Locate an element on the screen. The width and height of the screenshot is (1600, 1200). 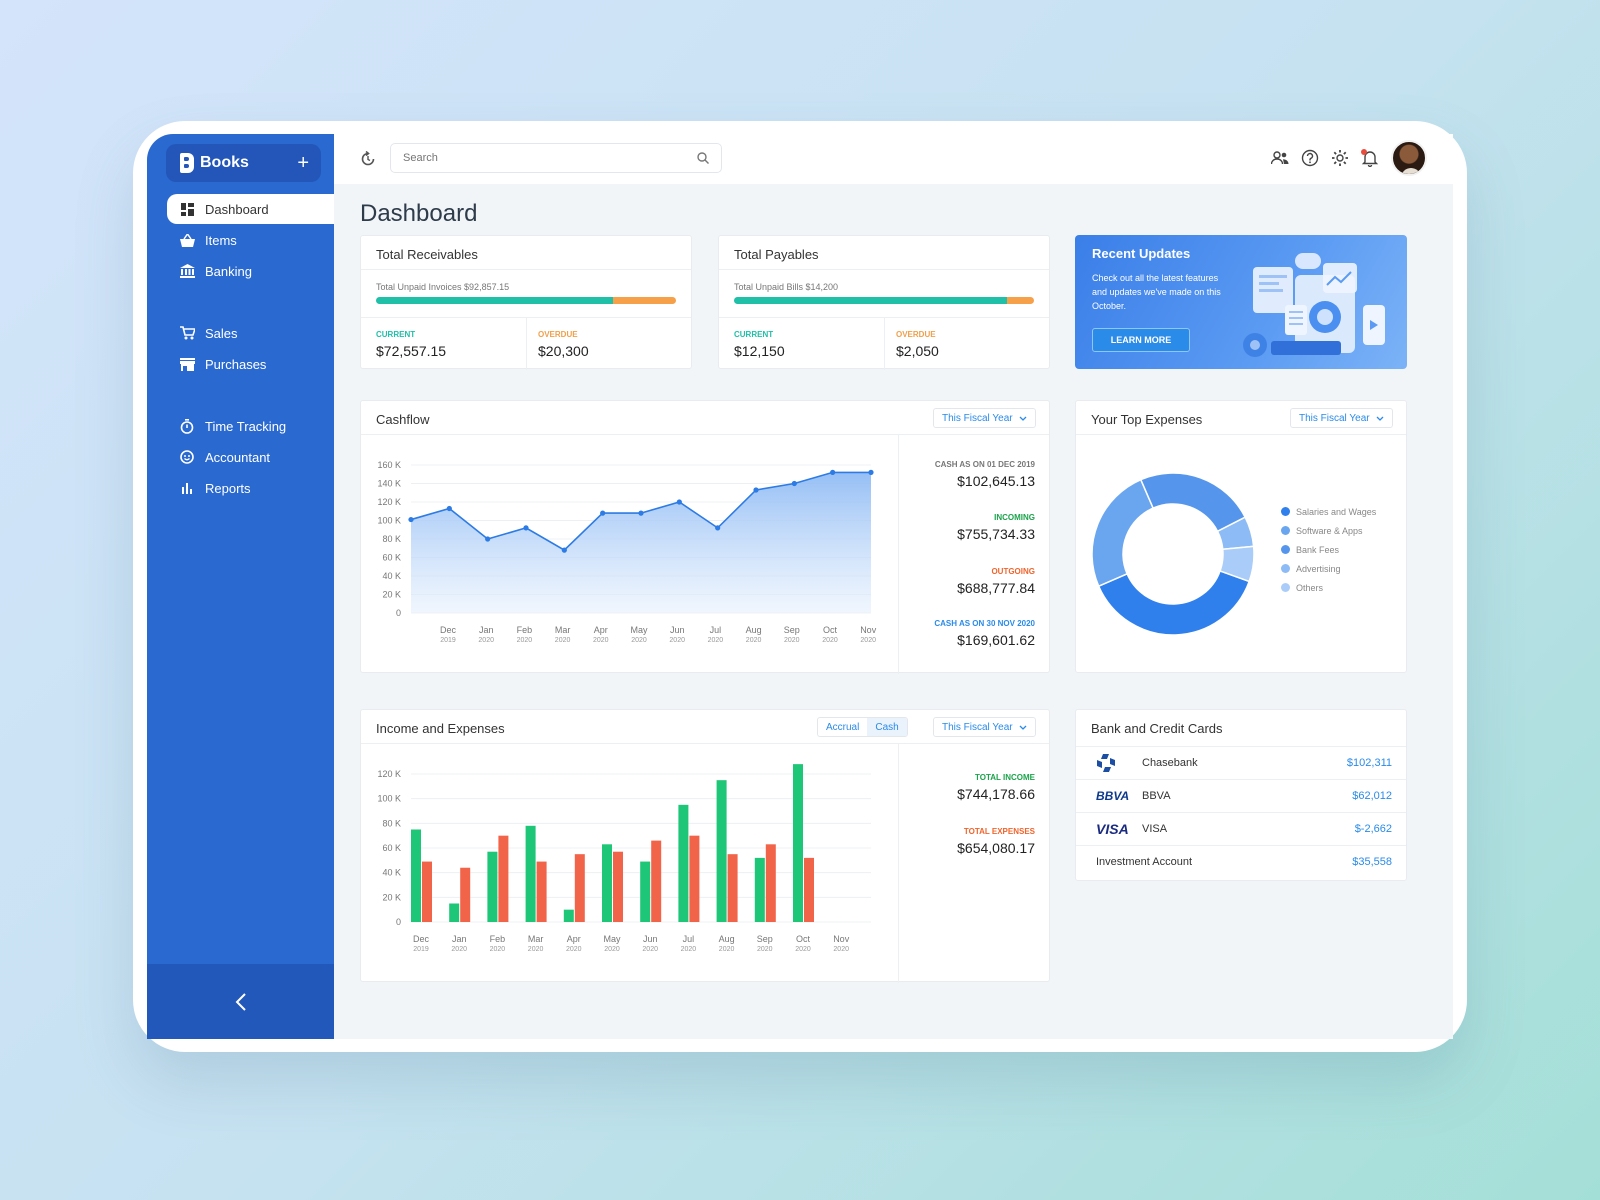
y-tick-label: 120 K is located at coordinates (389, 502).